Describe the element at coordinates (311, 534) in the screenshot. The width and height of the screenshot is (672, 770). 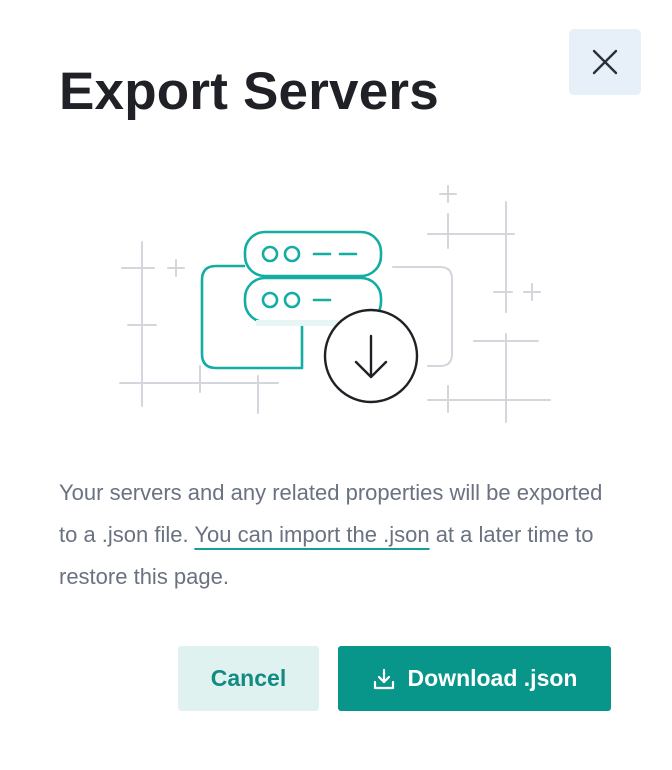
I see `import-json-link: You can import the .json` at that location.